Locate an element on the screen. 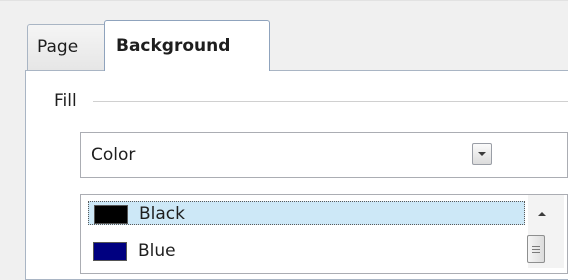  chevron-down-icon is located at coordinates (482, 154).